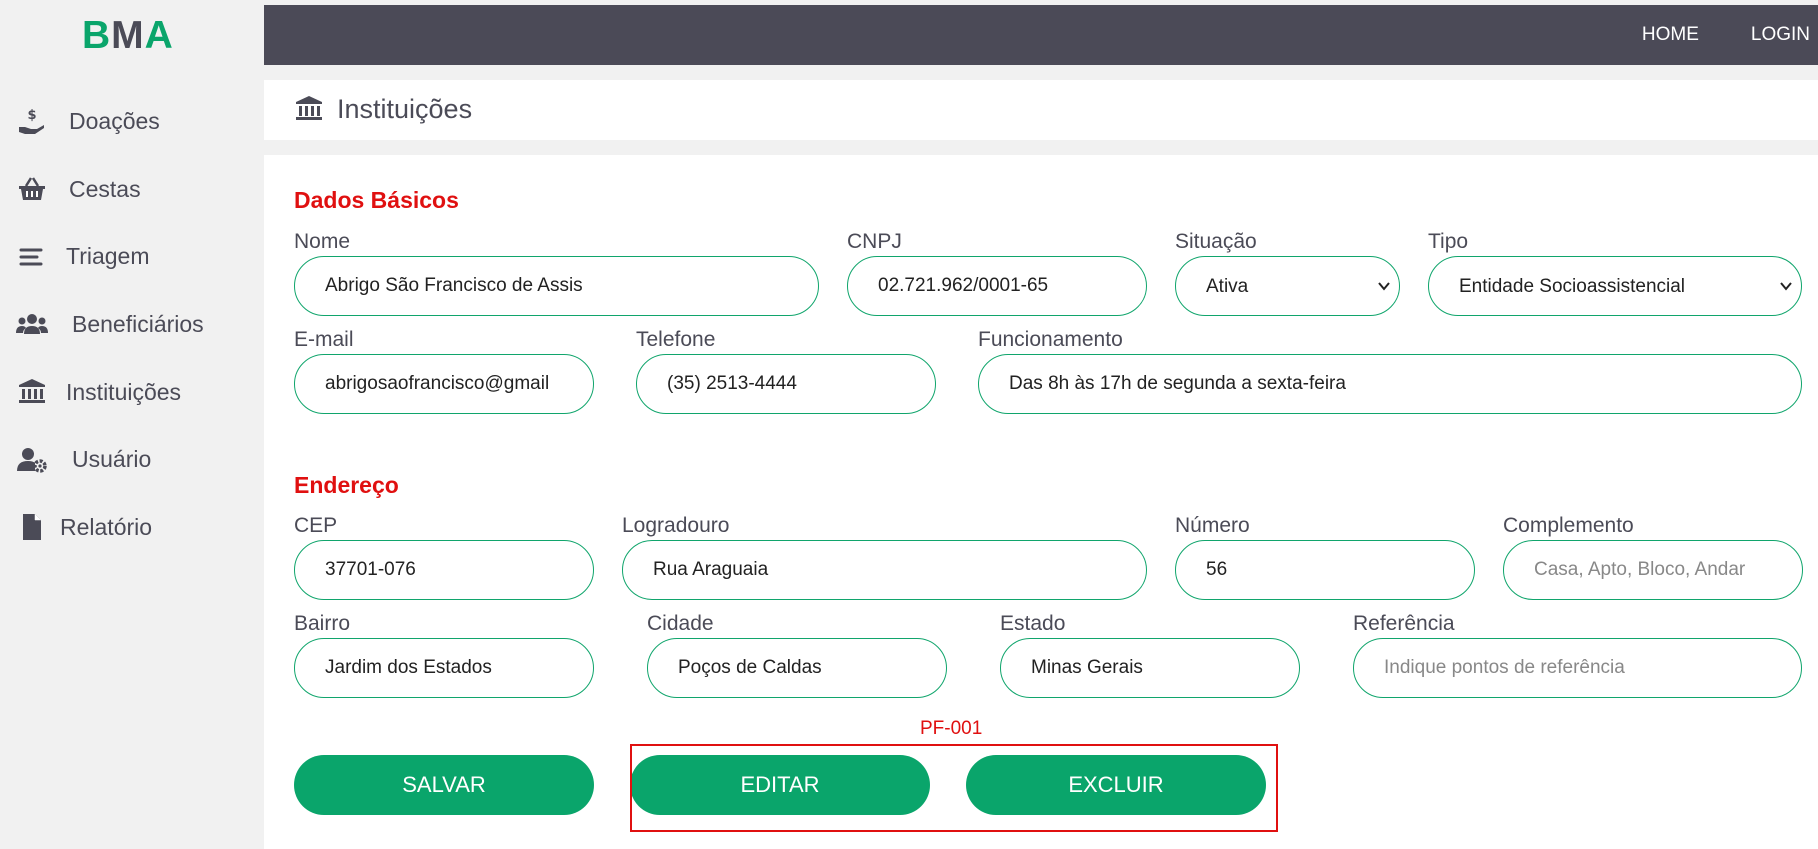  What do you see at coordinates (112, 459) in the screenshot?
I see `sidebar-item-label: Usuário` at bounding box center [112, 459].